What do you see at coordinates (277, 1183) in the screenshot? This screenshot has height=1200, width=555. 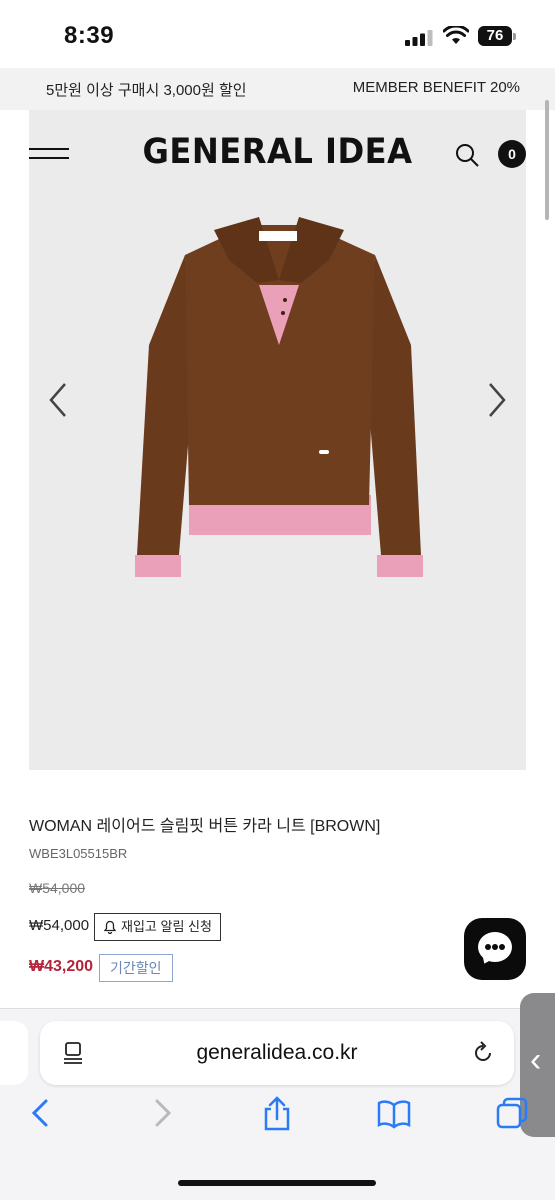 I see `home-indicator` at bounding box center [277, 1183].